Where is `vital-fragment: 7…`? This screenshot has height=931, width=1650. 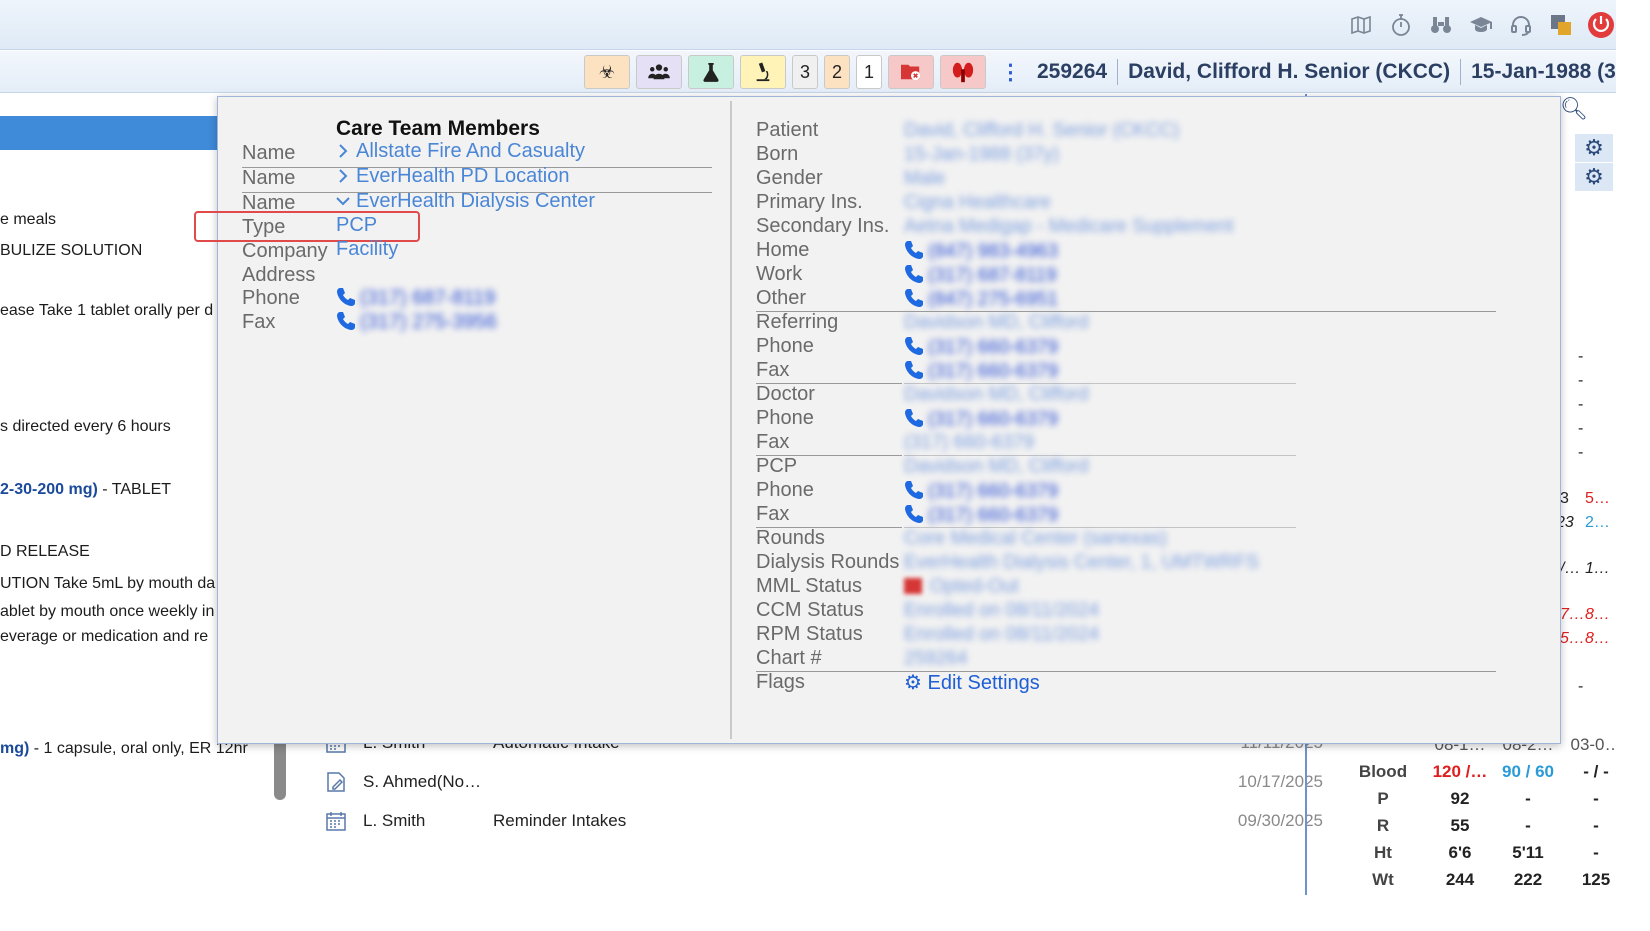 vital-fragment: 7… is located at coordinates (1572, 614).